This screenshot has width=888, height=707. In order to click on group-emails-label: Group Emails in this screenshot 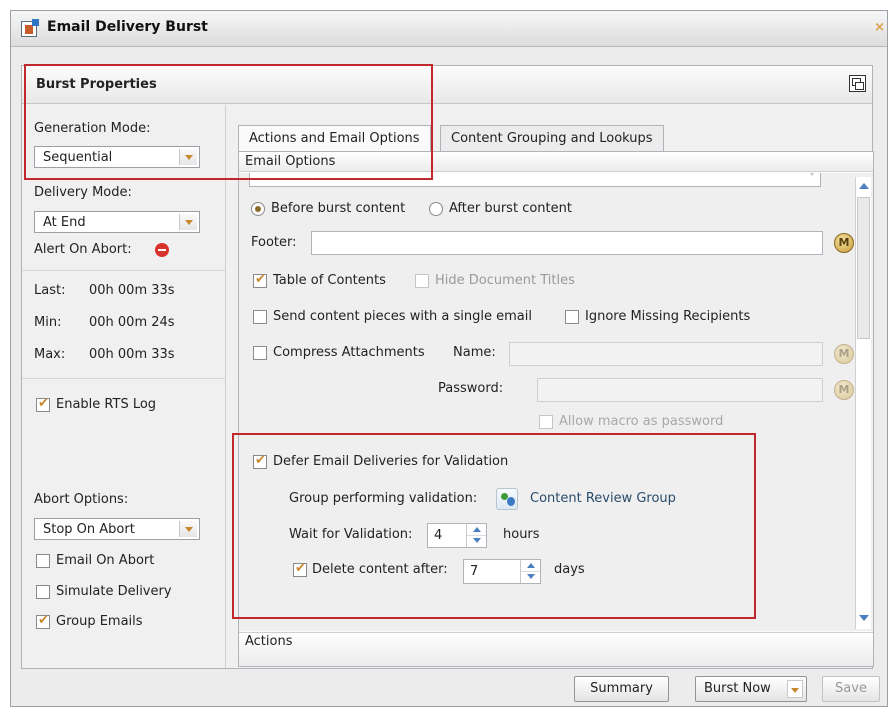, I will do `click(99, 621)`.